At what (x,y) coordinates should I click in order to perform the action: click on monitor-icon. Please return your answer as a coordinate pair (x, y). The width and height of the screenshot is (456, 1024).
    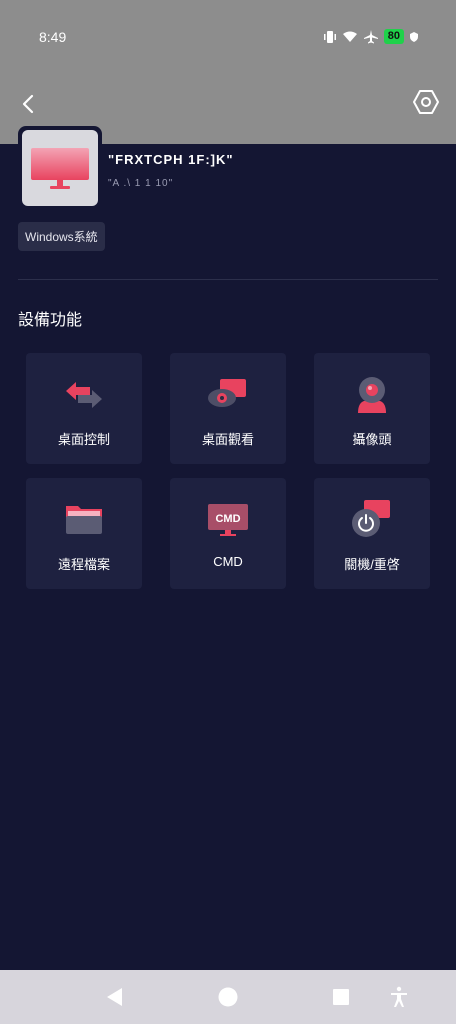
    Looking at the image, I should click on (60, 168).